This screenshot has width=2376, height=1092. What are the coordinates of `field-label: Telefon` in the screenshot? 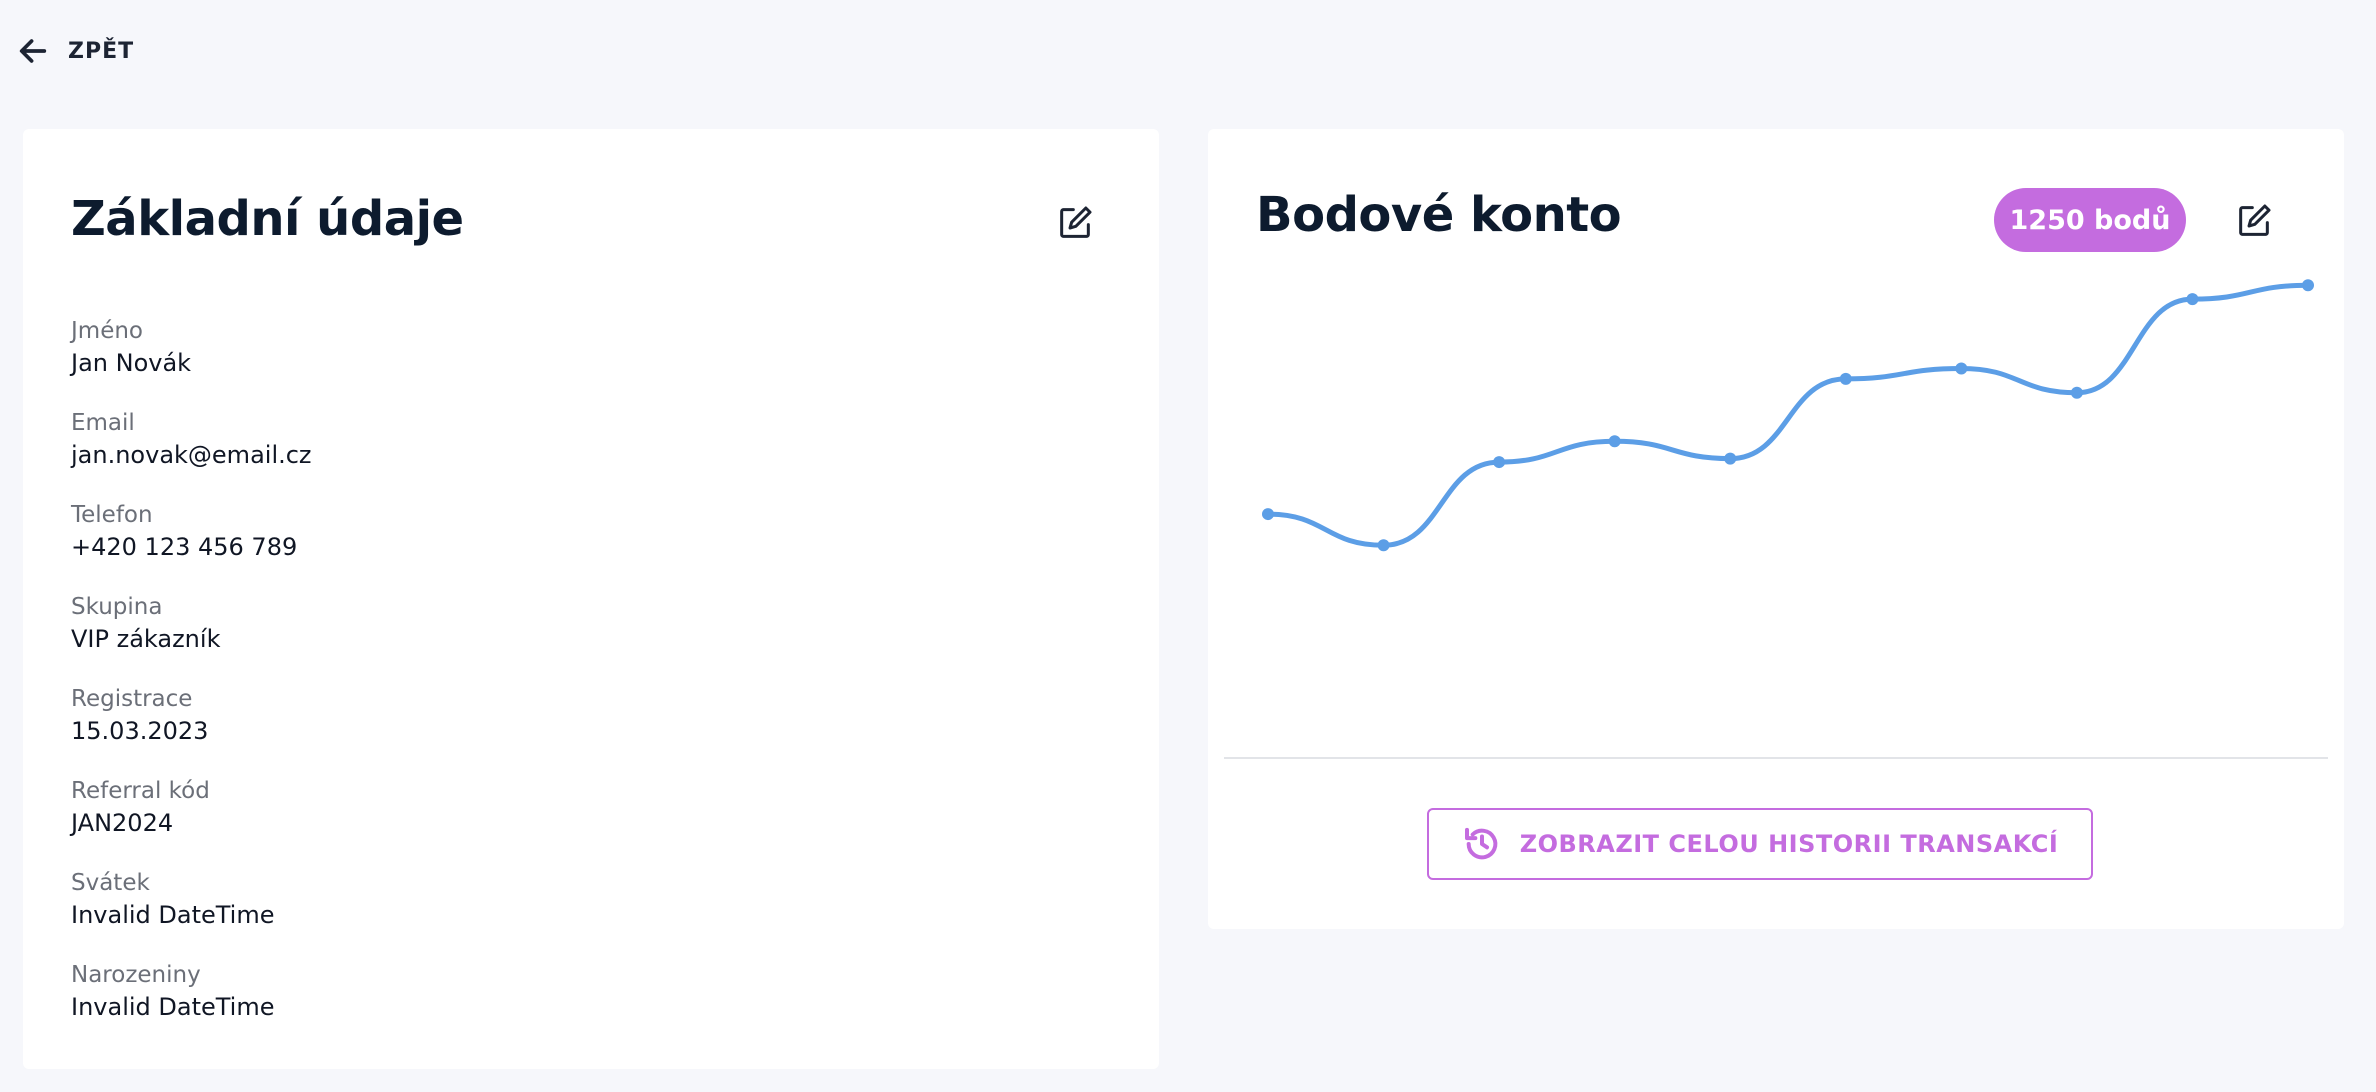 It's located at (112, 515).